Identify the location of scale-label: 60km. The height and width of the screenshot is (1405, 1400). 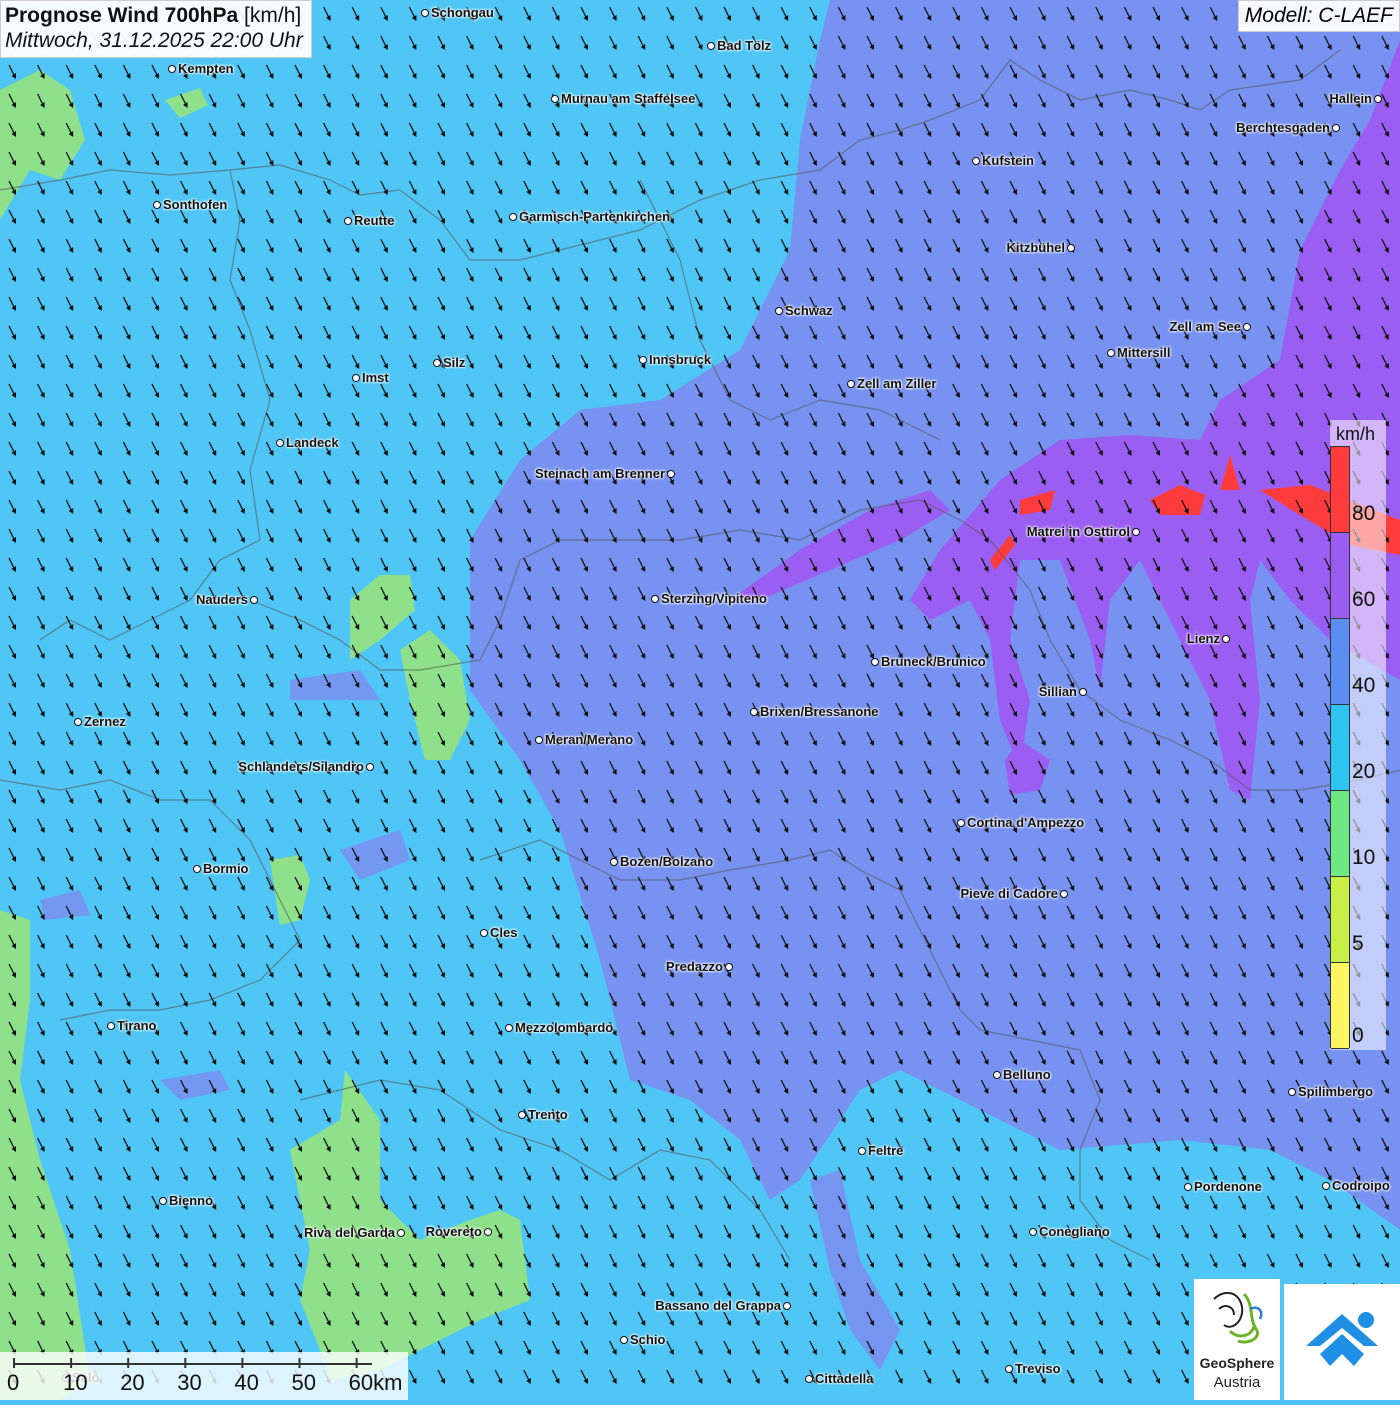
(375, 1382).